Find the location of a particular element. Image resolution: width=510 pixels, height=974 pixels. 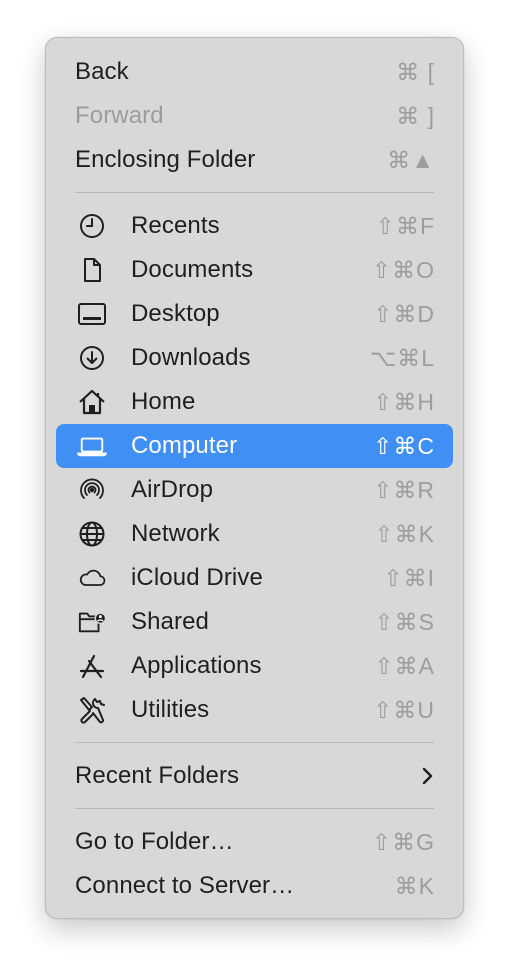

shortcut-label: ⇧⌘R is located at coordinates (404, 489).